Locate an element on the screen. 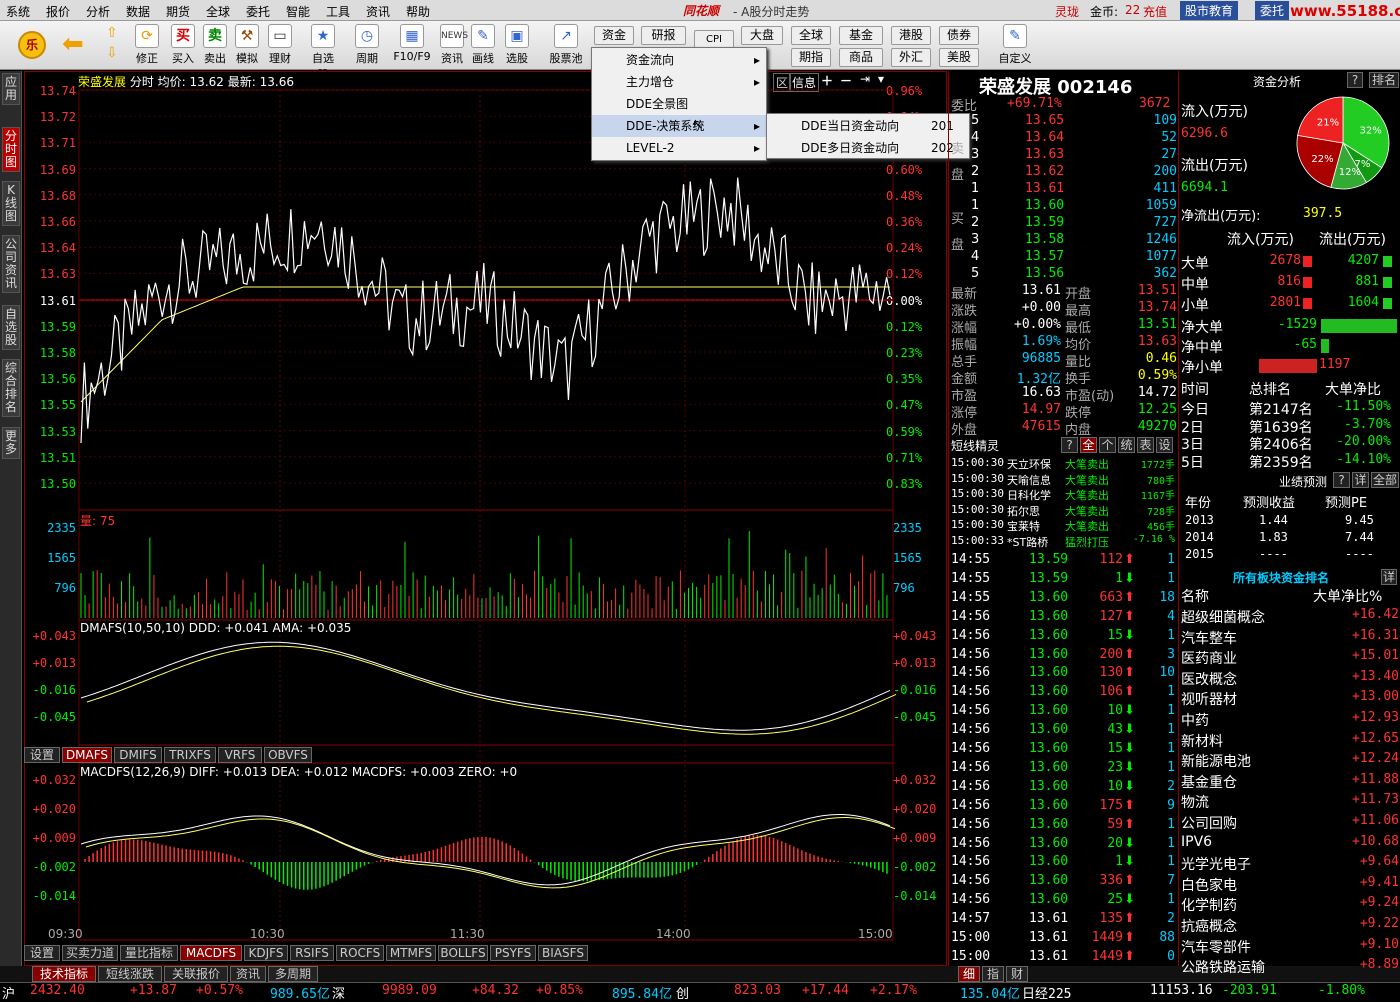 The height and width of the screenshot is (1002, 1400). indicator-tab: 量比指标 is located at coordinates (149, 953).